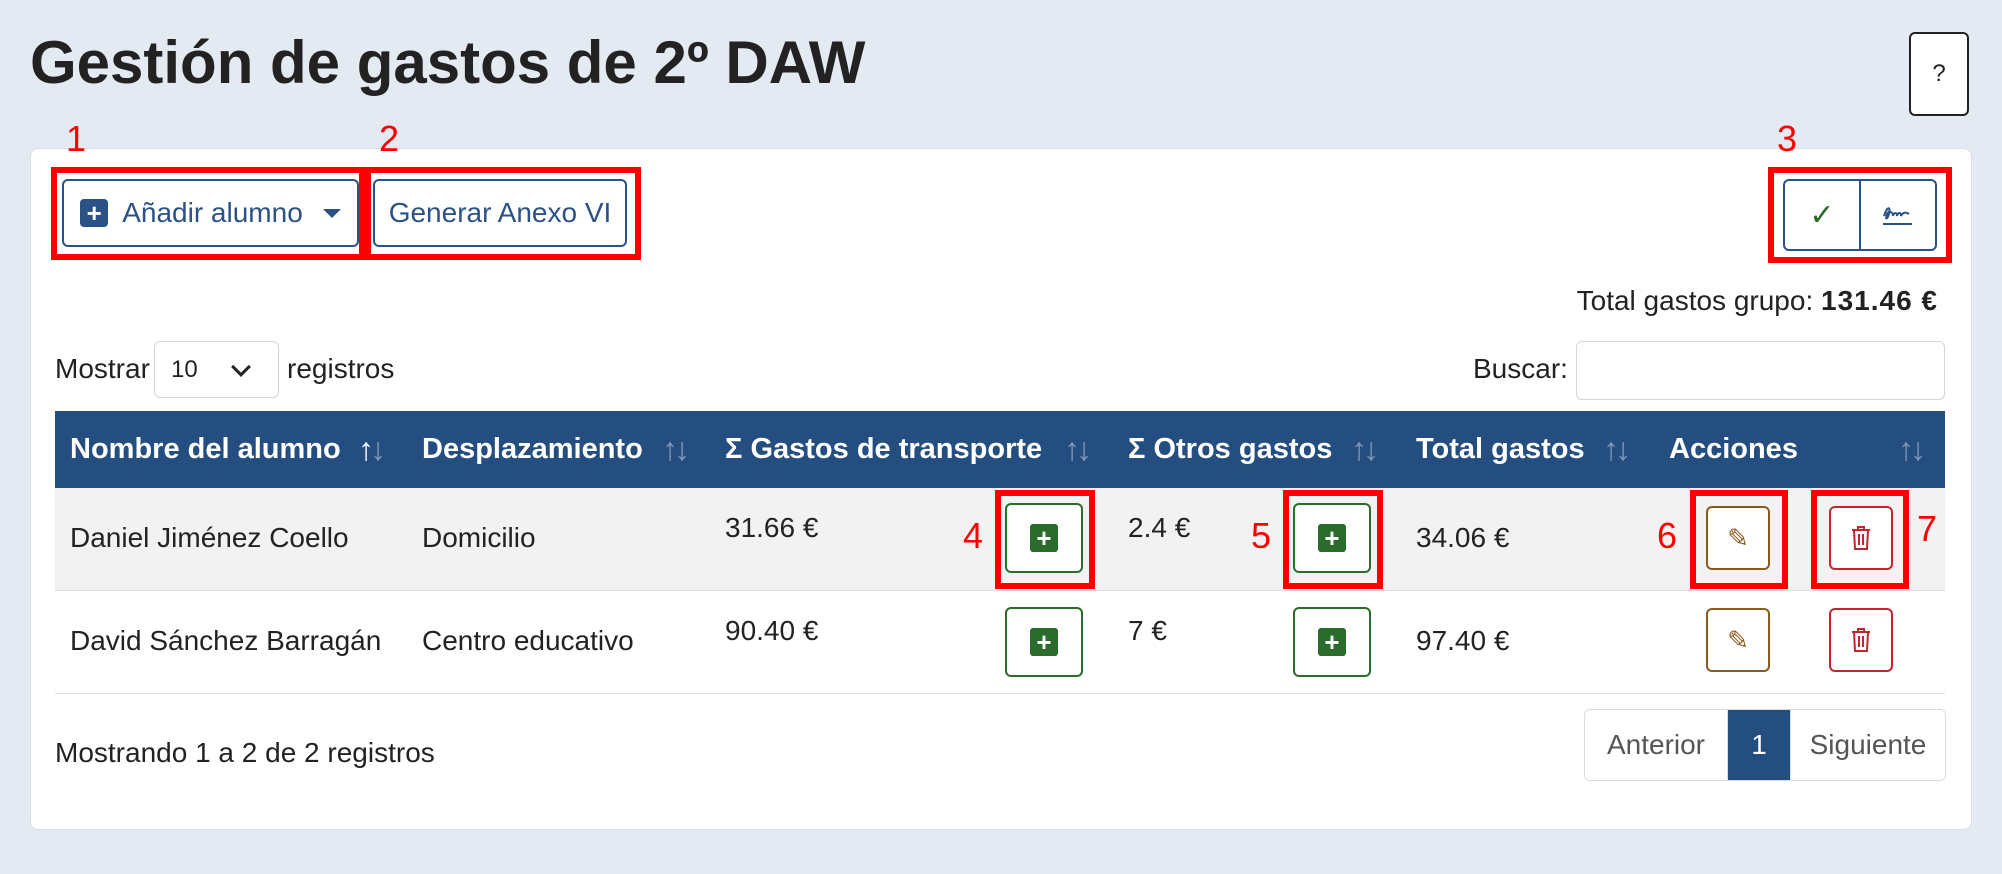 The image size is (2002, 874). Describe the element at coordinates (1879, 300) in the screenshot. I see `group-total-value: 131.46 €` at that location.